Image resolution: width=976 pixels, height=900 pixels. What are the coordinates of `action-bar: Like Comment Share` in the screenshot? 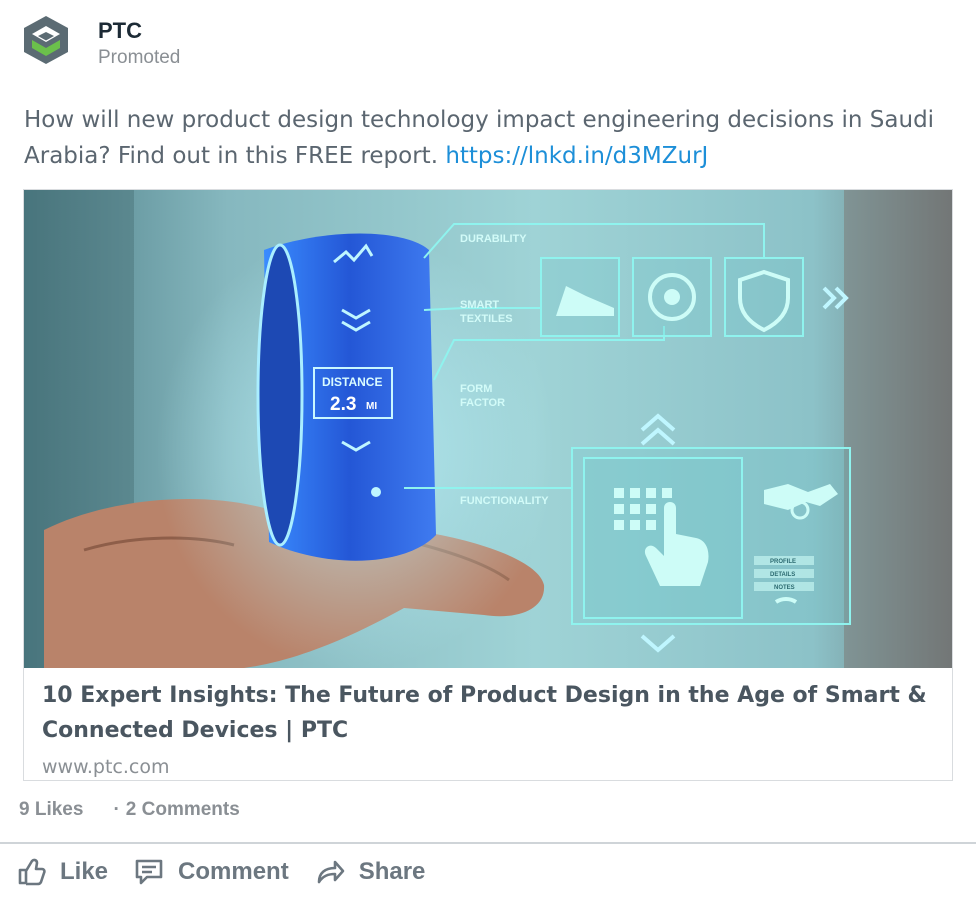 It's located at (233, 872).